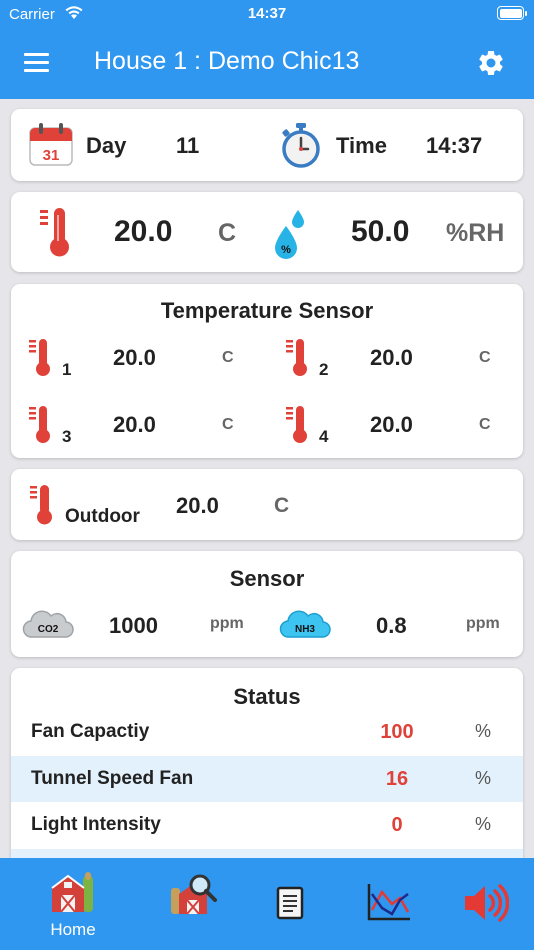  Describe the element at coordinates (267, 504) in the screenshot. I see `outdoor-card: Outdoor 20.0 C` at that location.